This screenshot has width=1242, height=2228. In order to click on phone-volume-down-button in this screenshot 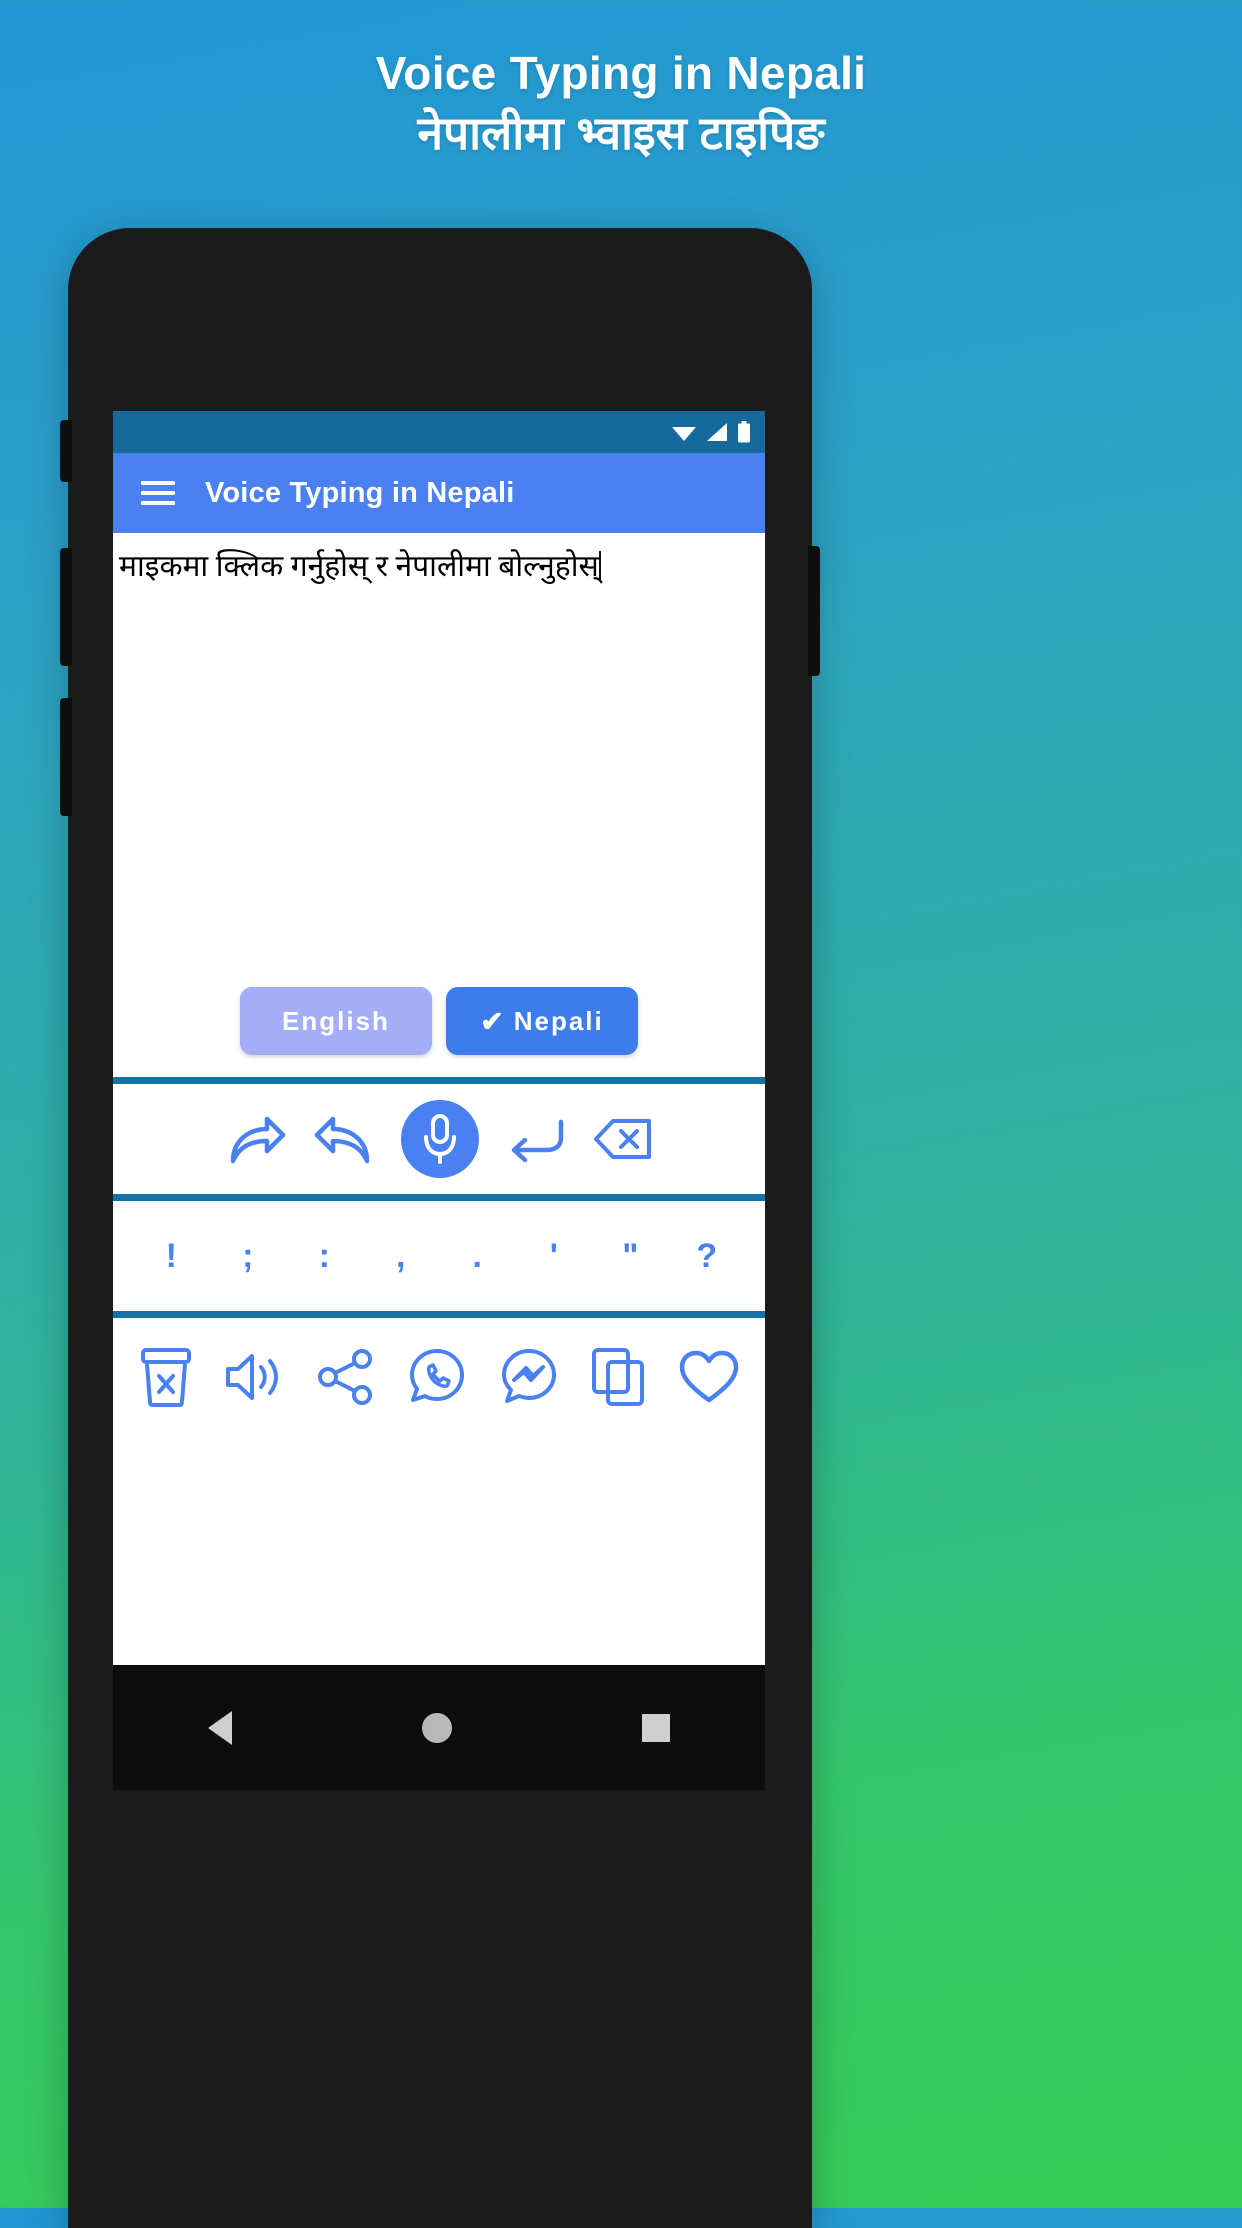, I will do `click(66, 757)`.